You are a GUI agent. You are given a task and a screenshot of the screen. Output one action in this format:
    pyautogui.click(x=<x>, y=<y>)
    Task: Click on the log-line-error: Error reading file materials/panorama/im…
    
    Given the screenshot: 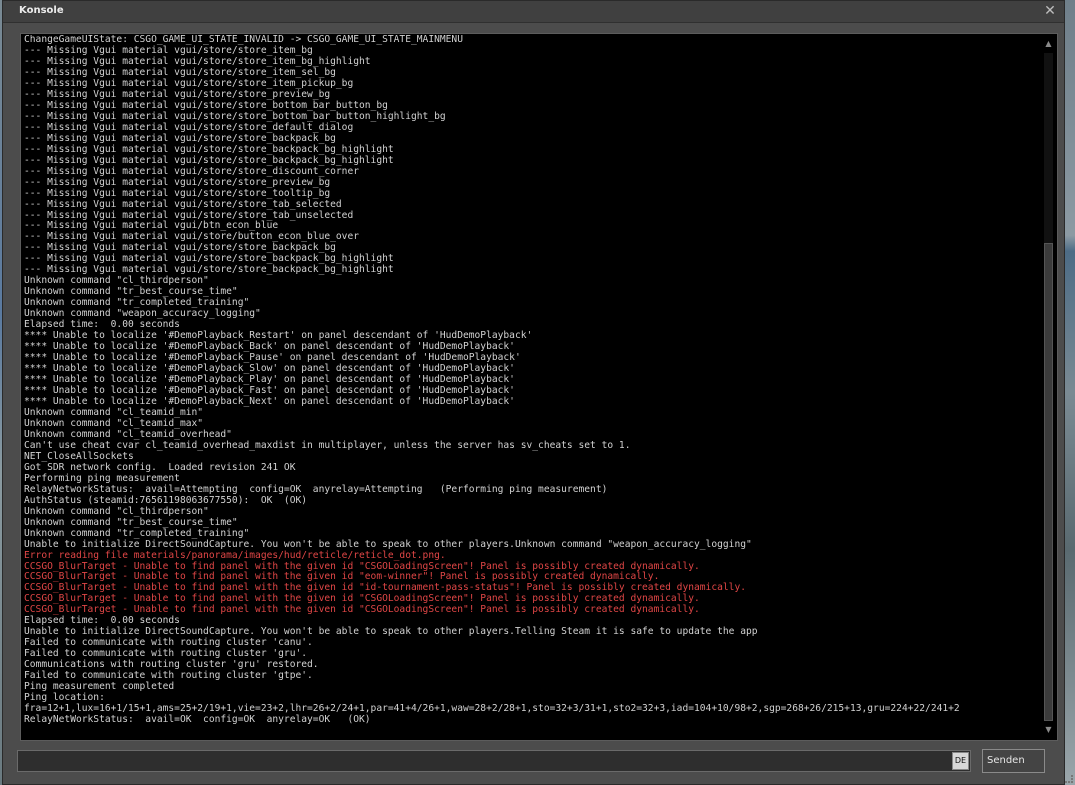 What is the action you would take?
    pyautogui.click(x=235, y=555)
    